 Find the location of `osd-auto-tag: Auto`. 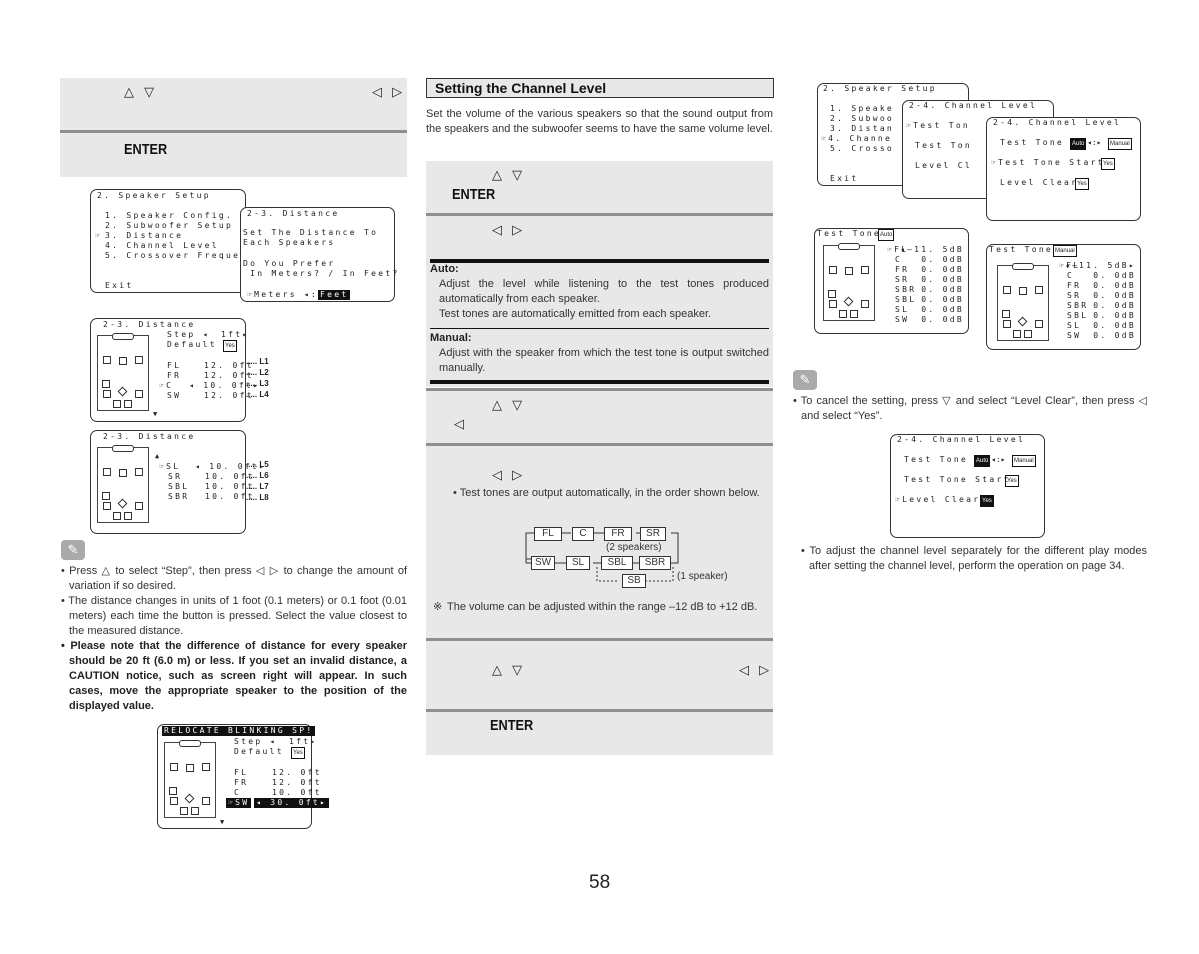

osd-auto-tag: Auto is located at coordinates (1078, 144).